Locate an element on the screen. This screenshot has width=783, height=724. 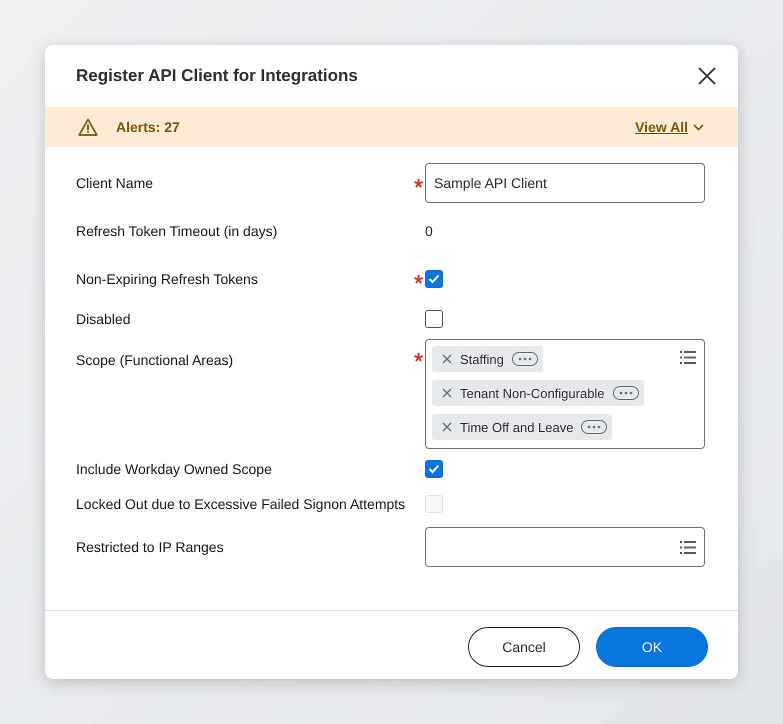
cancel-button: Cancel is located at coordinates (524, 647).